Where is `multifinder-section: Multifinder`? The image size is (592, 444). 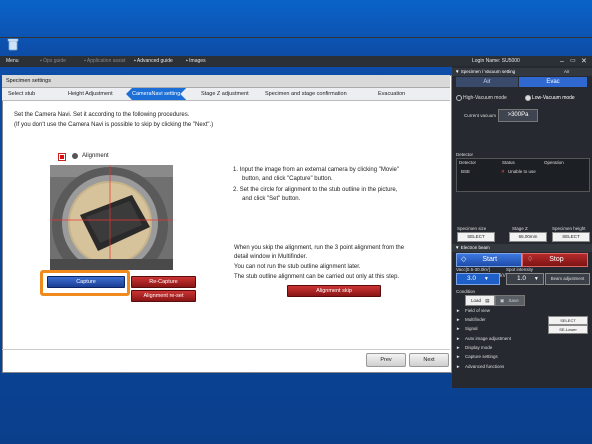 multifinder-section: Multifinder is located at coordinates (475, 319).